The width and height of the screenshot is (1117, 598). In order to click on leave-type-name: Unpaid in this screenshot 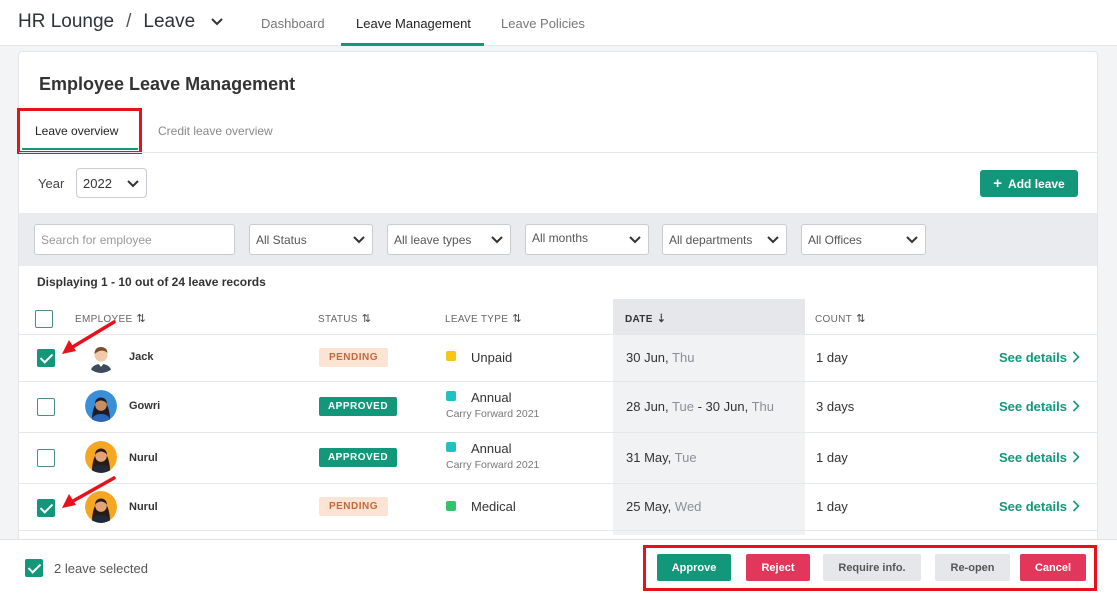, I will do `click(492, 357)`.